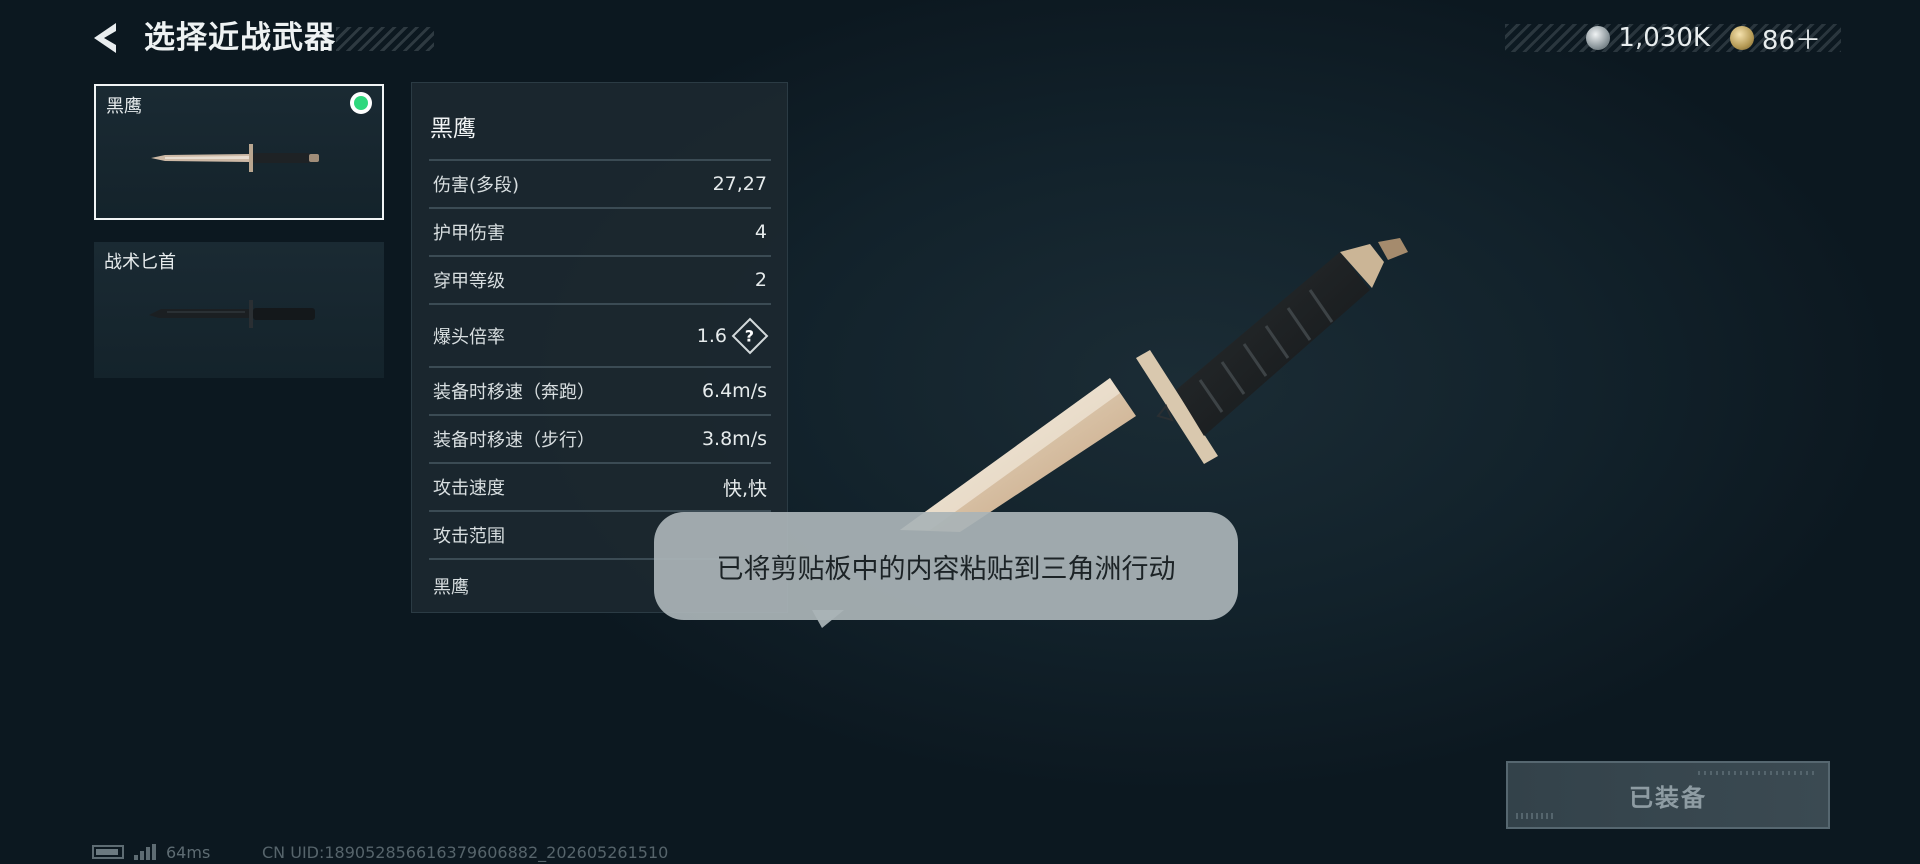 This screenshot has width=1920, height=864. What do you see at coordinates (453, 129) in the screenshot?
I see `weapon-detail-title: 黑鹰` at bounding box center [453, 129].